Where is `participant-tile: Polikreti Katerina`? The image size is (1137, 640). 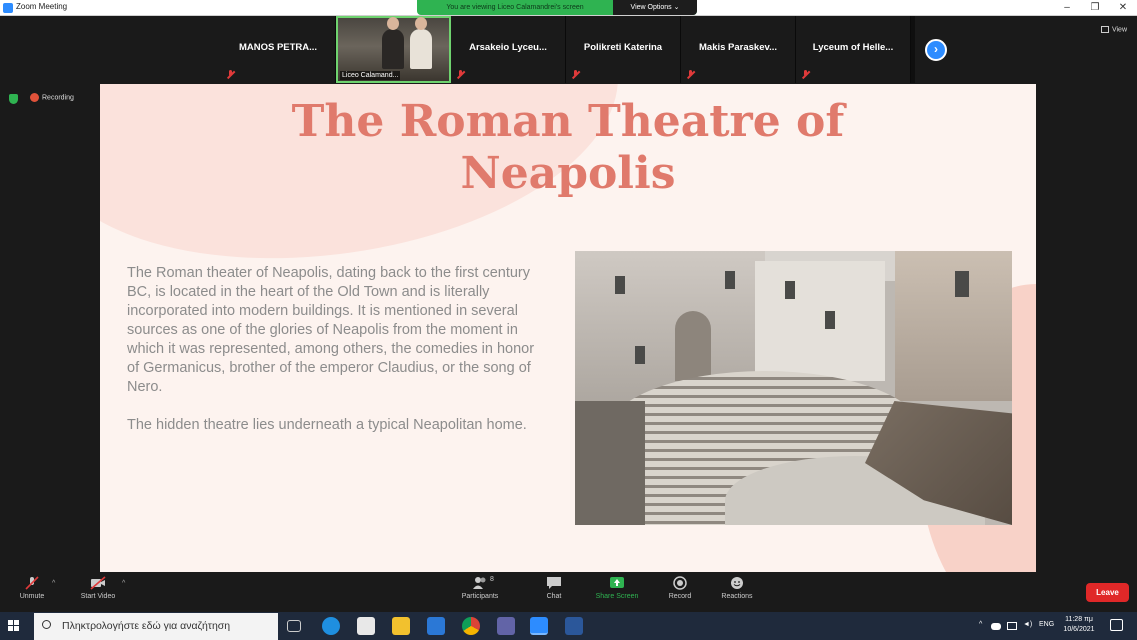
participant-tile: Polikreti Katerina is located at coordinates (623, 49).